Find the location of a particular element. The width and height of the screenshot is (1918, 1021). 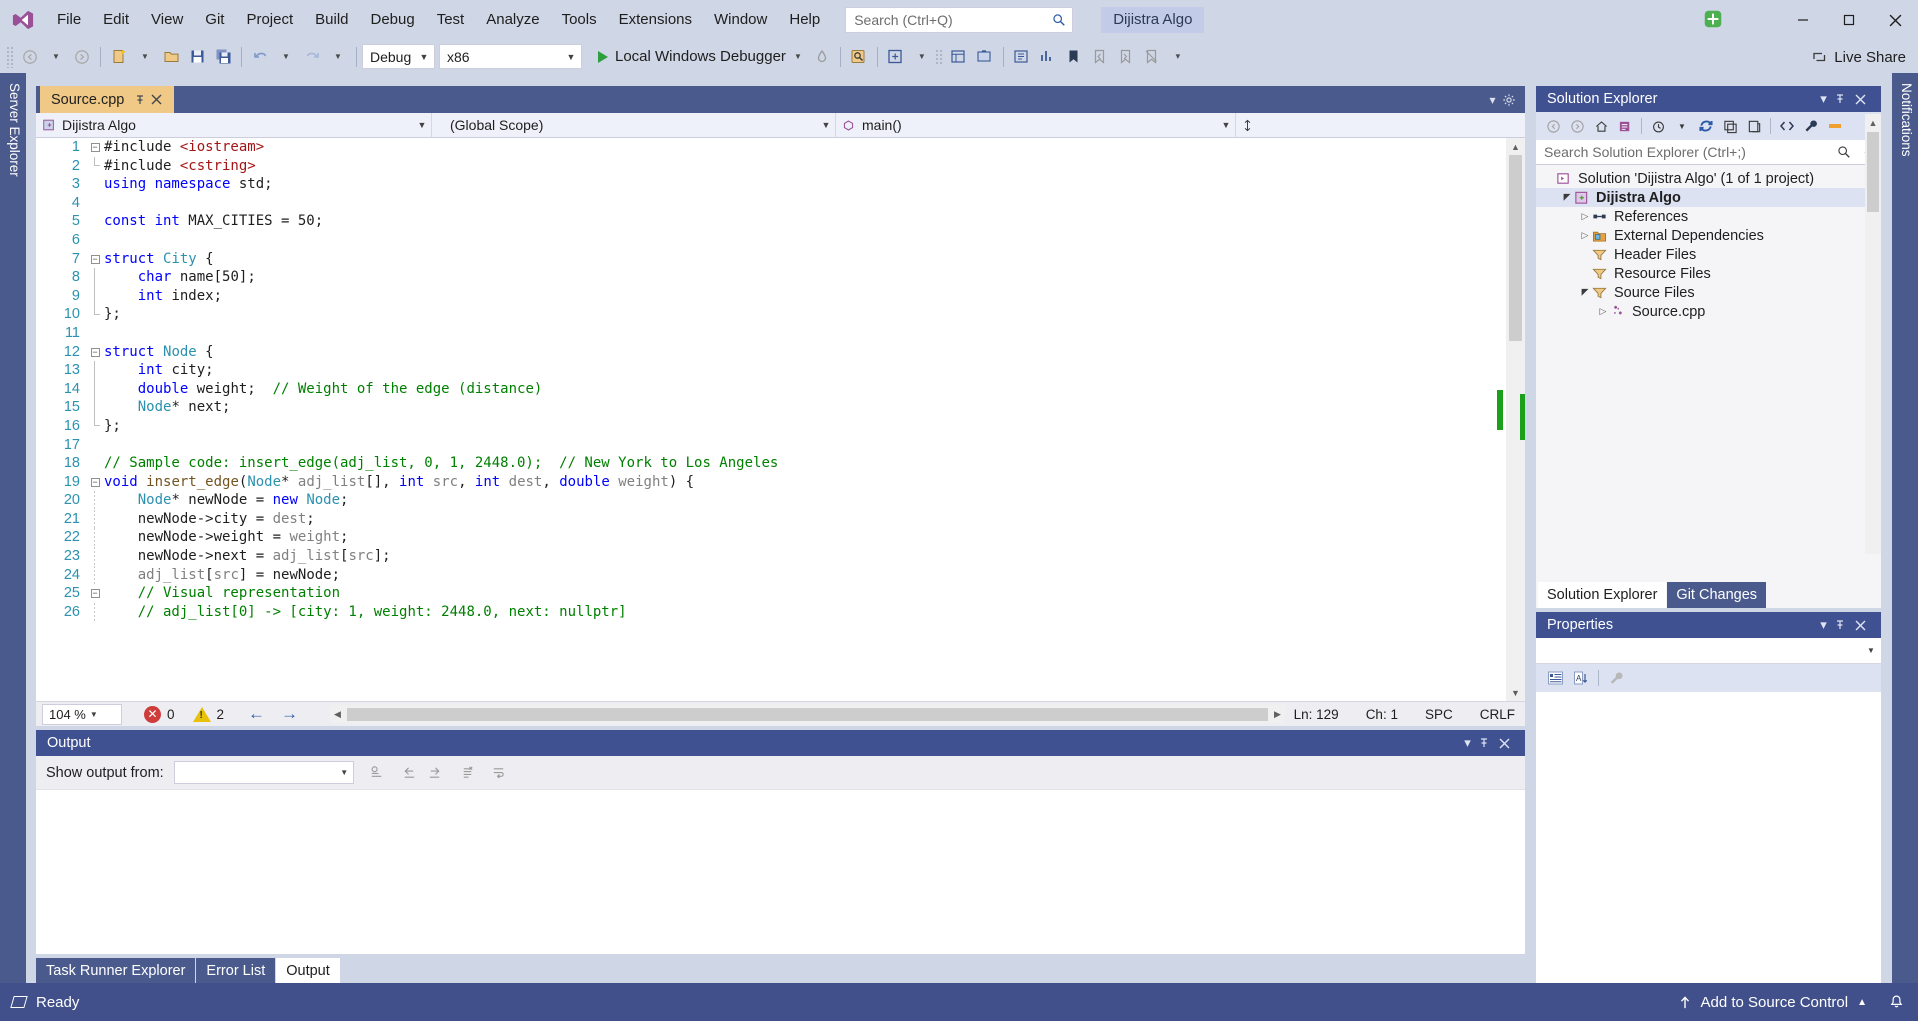

properties-object-combo: ▼ is located at coordinates (1708, 651).